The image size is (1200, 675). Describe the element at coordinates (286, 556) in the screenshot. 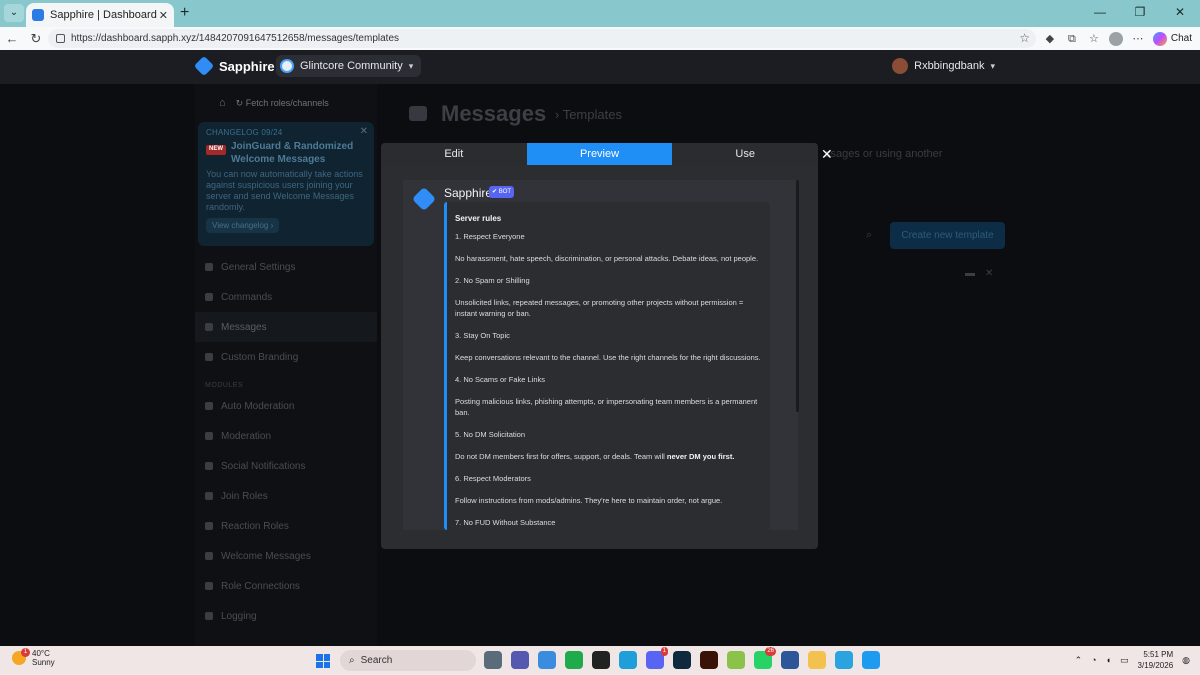

I see `sidebar-item-welcome-messages: Welcome Messages` at that location.